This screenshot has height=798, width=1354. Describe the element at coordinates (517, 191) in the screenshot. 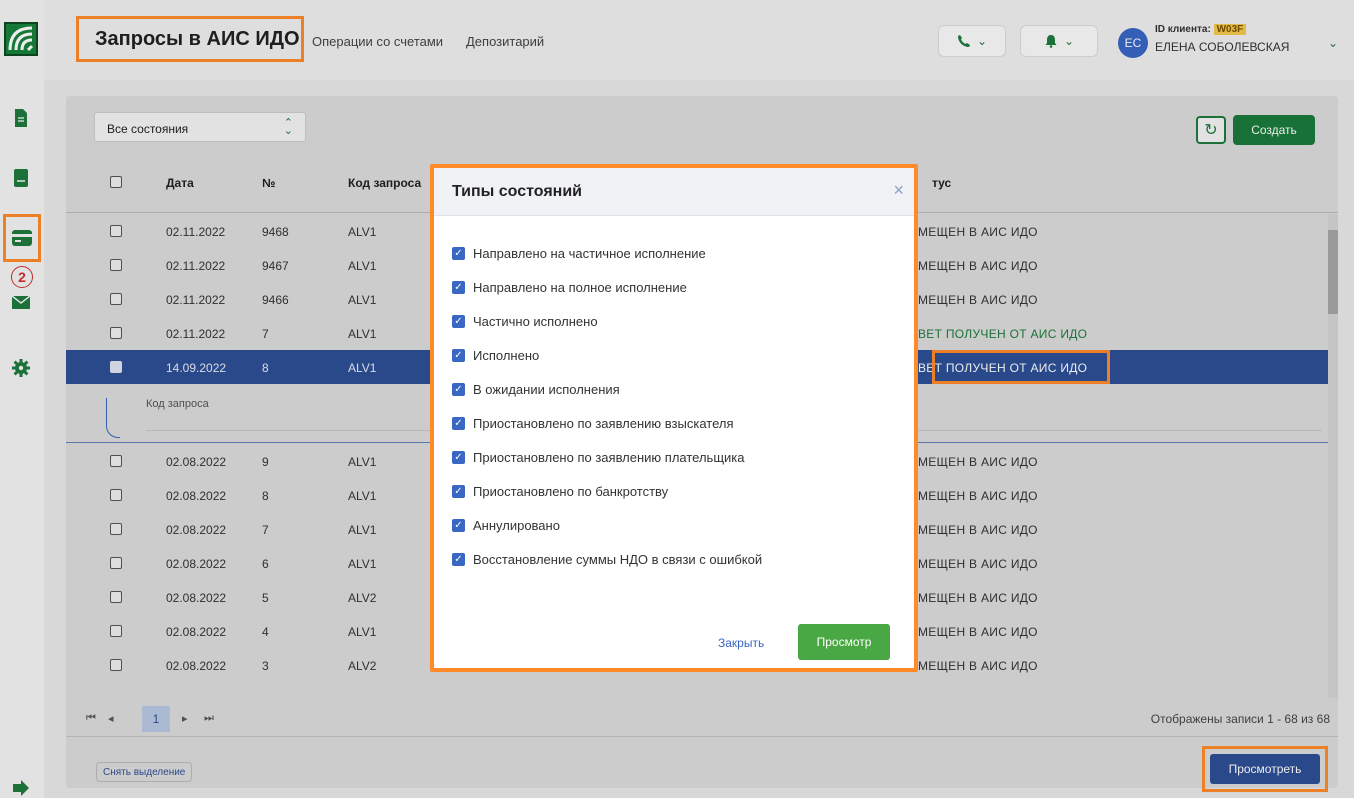

I see `modal-title: Типы состояний` at that location.